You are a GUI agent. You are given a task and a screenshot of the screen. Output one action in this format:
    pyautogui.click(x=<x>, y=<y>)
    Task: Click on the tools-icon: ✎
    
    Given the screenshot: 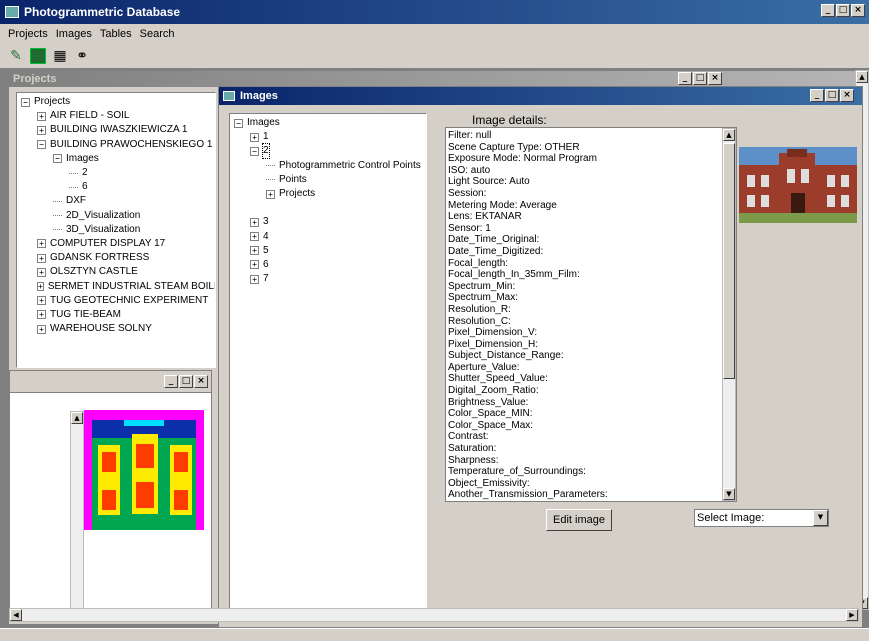 What is the action you would take?
    pyautogui.click(x=16, y=56)
    